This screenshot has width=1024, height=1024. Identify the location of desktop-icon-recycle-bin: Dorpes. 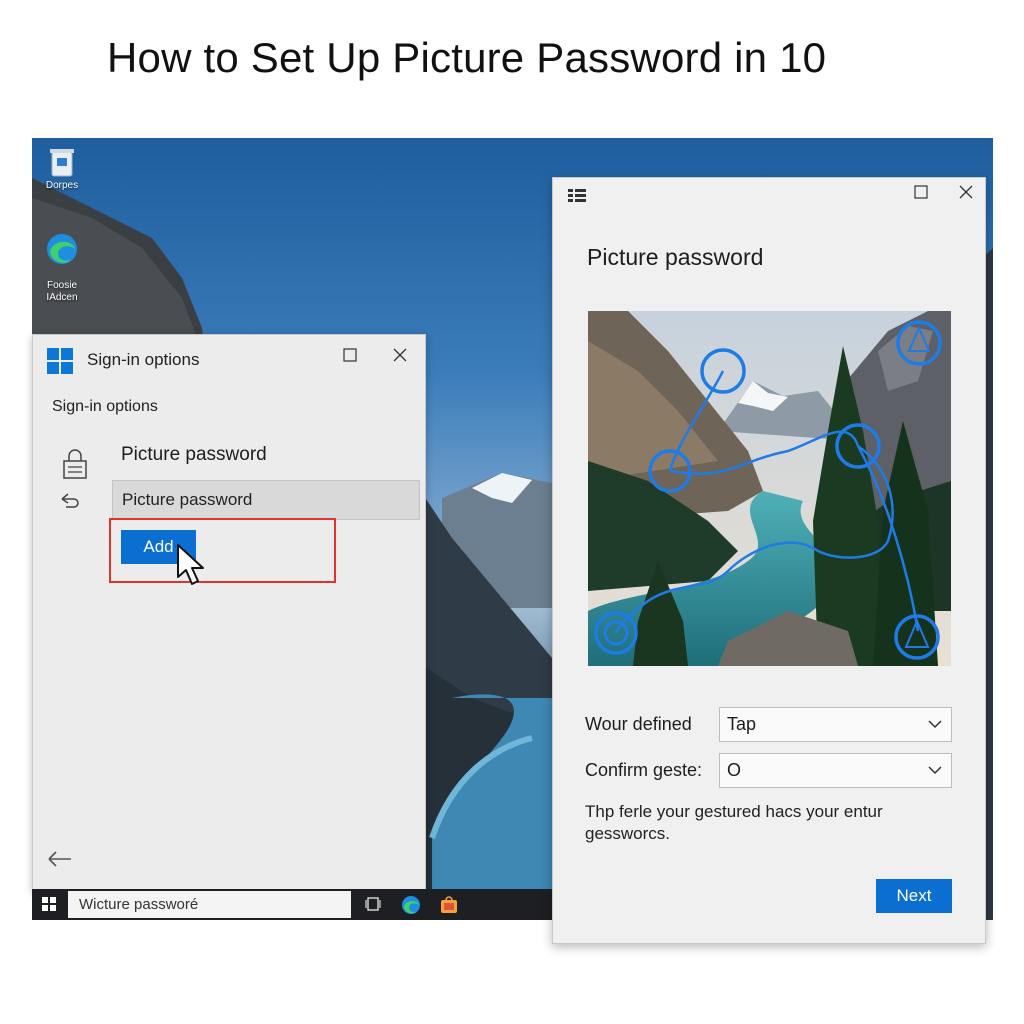
(62, 169).